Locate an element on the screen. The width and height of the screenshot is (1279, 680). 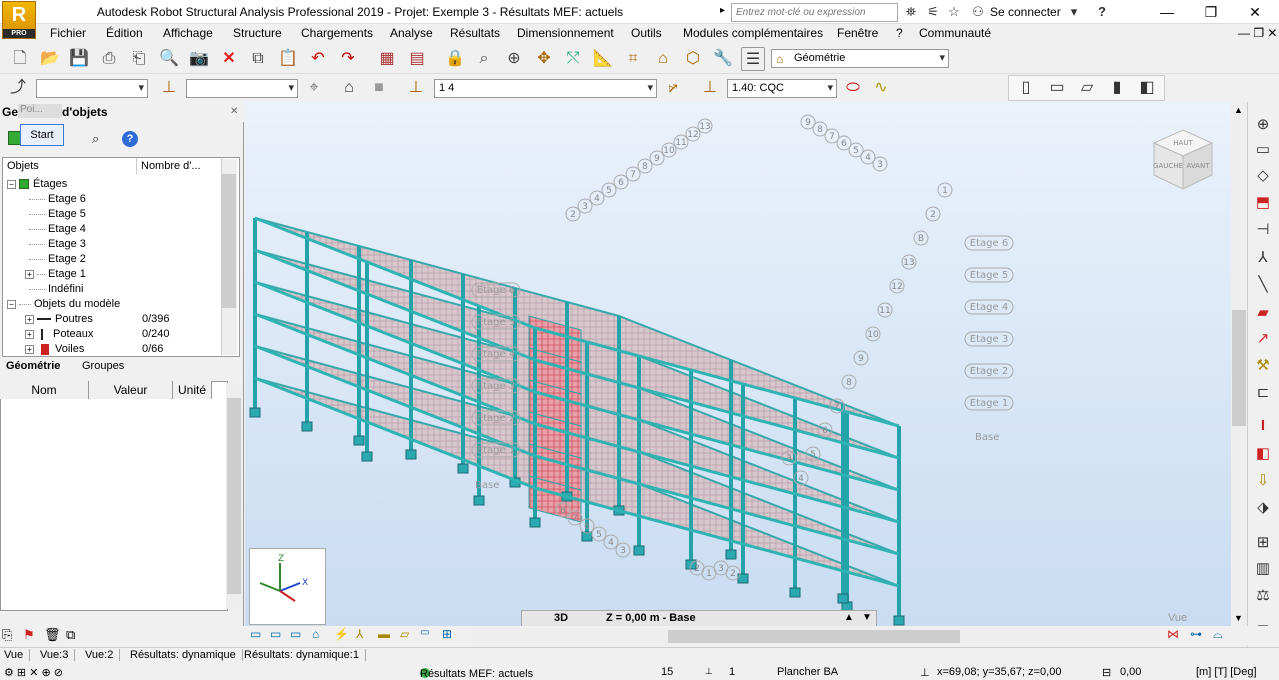
minimize-button: — is located at coordinates (1167, 12).